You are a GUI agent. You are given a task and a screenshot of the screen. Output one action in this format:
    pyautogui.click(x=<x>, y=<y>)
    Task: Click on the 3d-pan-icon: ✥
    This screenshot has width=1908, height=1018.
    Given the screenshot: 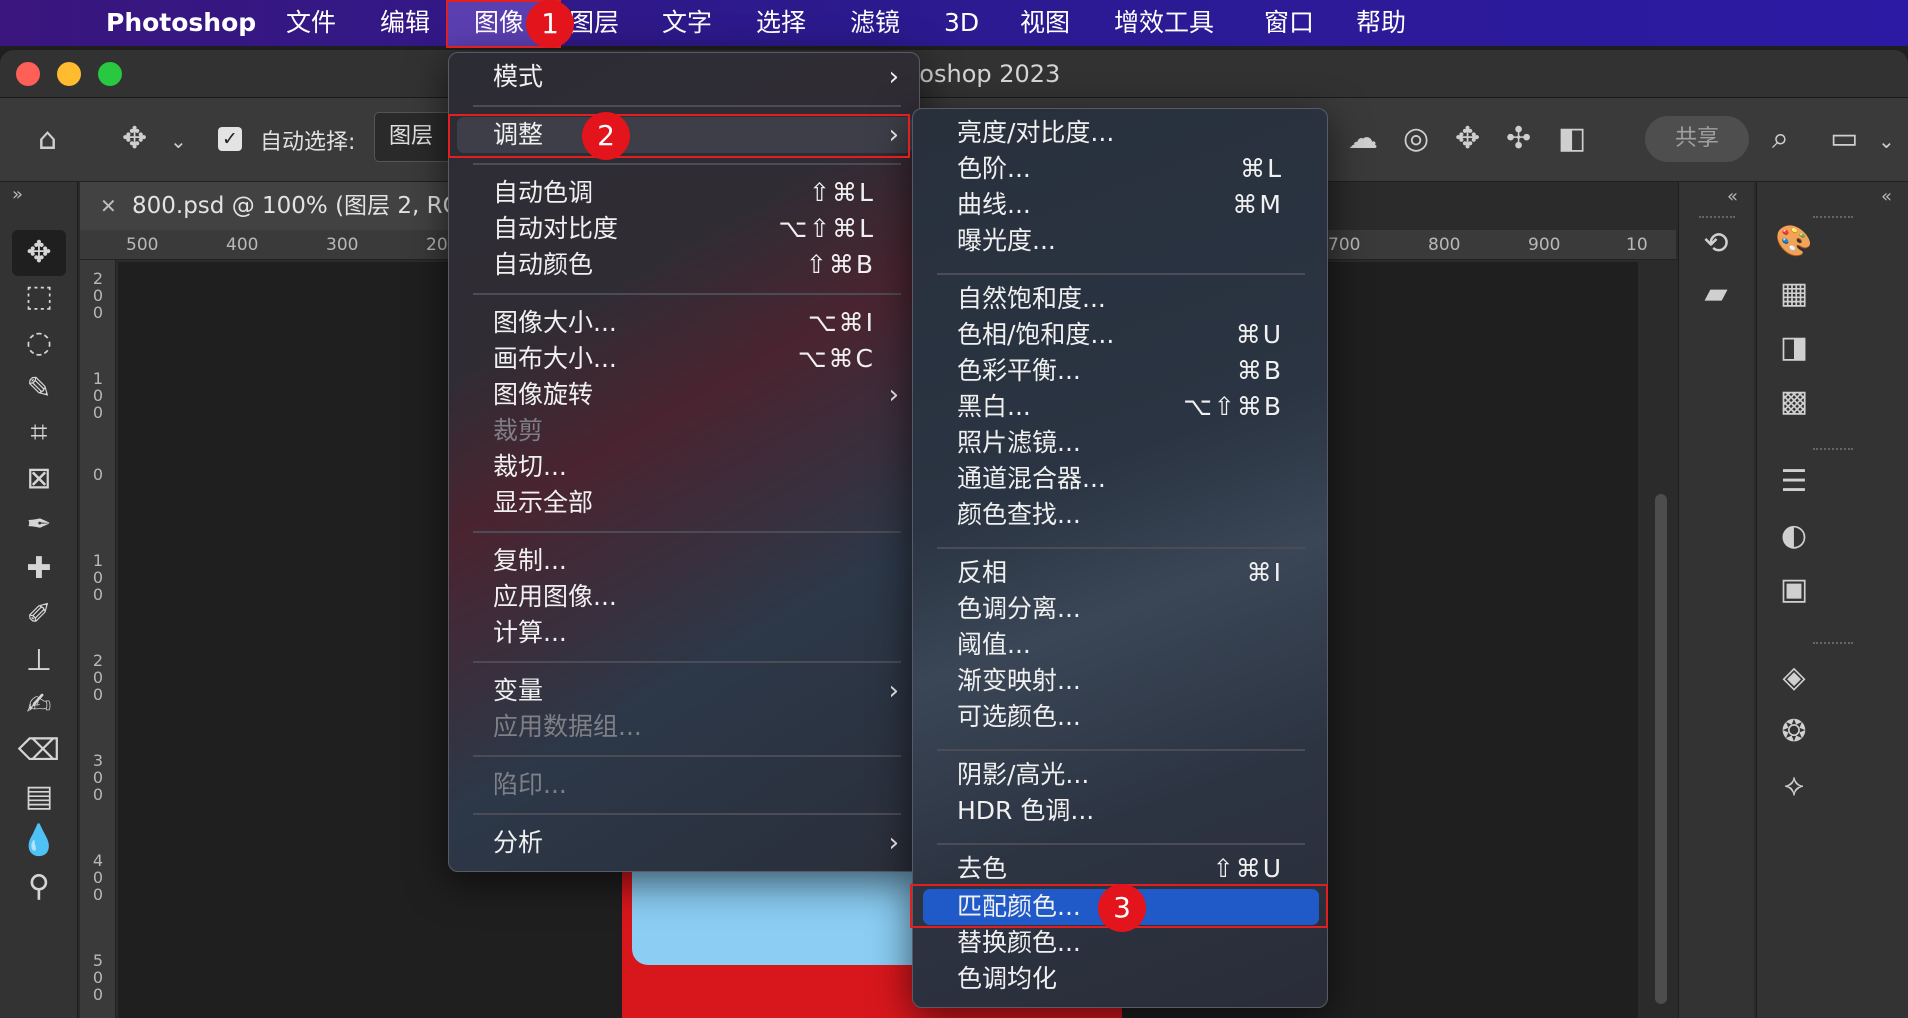 What is the action you would take?
    pyautogui.click(x=1467, y=139)
    